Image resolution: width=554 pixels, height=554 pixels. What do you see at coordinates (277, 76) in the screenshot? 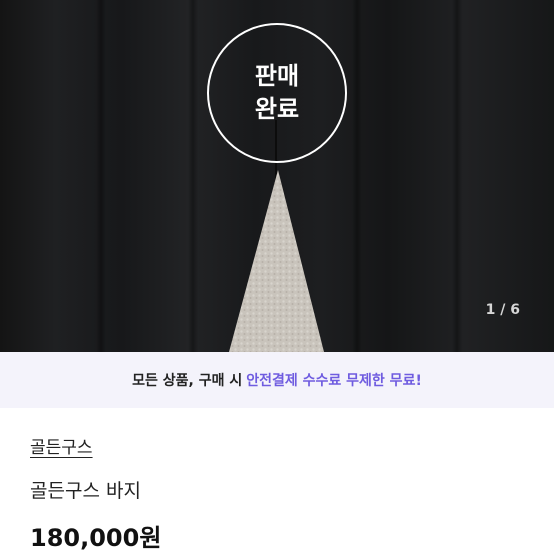
I see `sold-badge-line1: 판매` at bounding box center [277, 76].